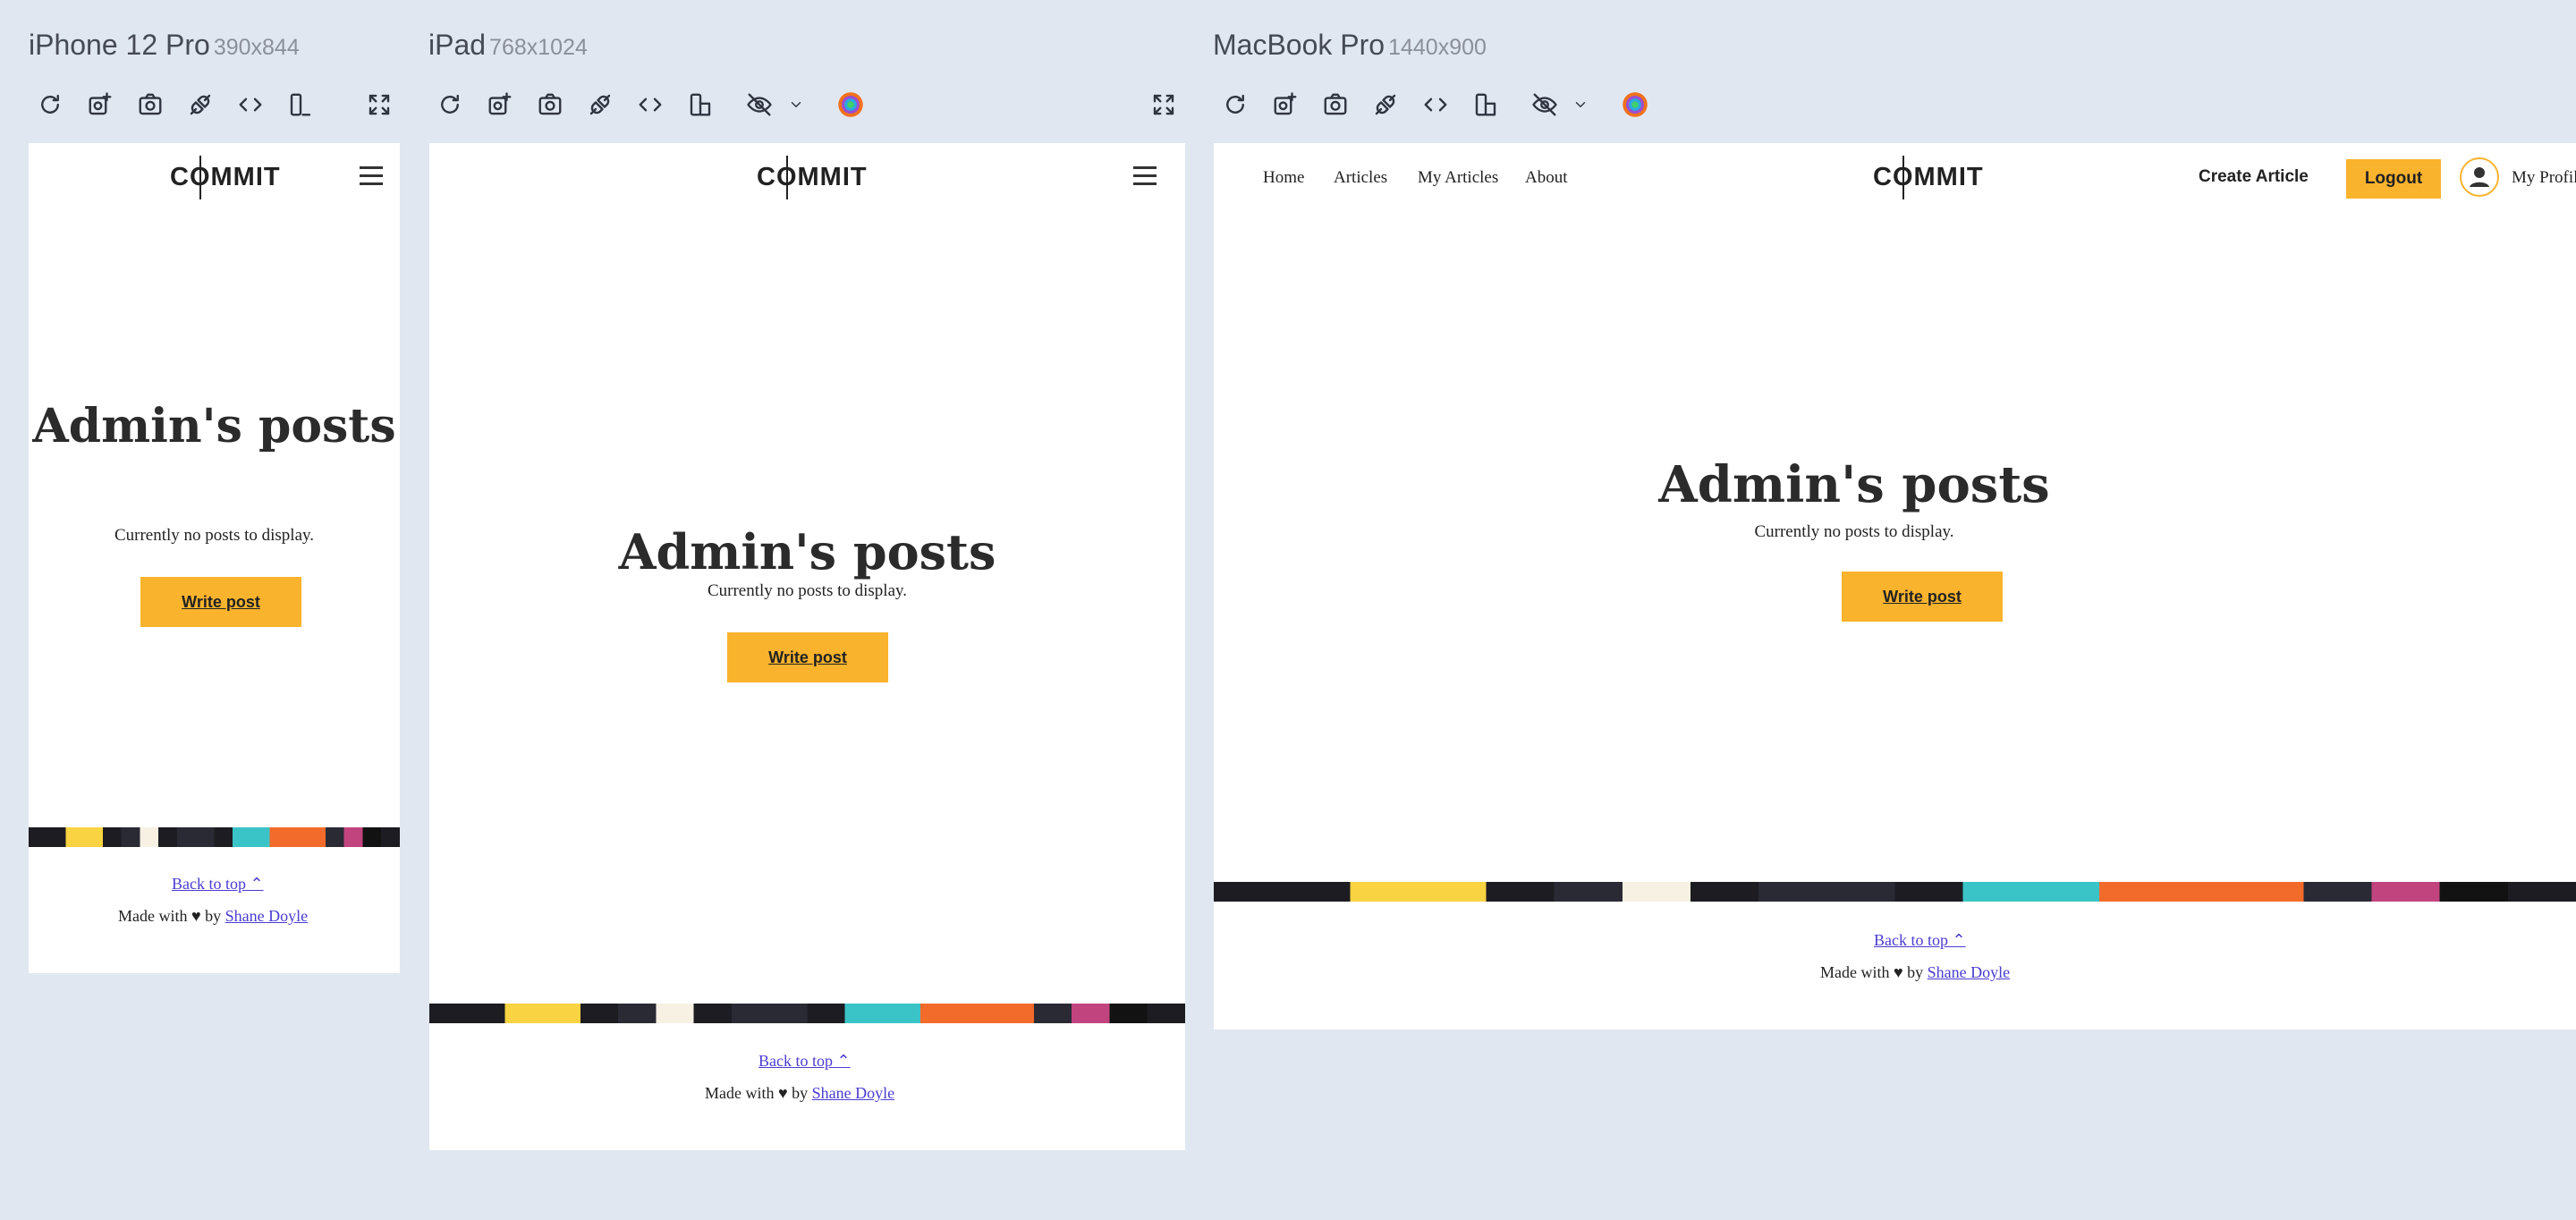 Image resolution: width=2576 pixels, height=1220 pixels. Describe the element at coordinates (1546, 178) in the screenshot. I see `nav-about-link: About` at that location.